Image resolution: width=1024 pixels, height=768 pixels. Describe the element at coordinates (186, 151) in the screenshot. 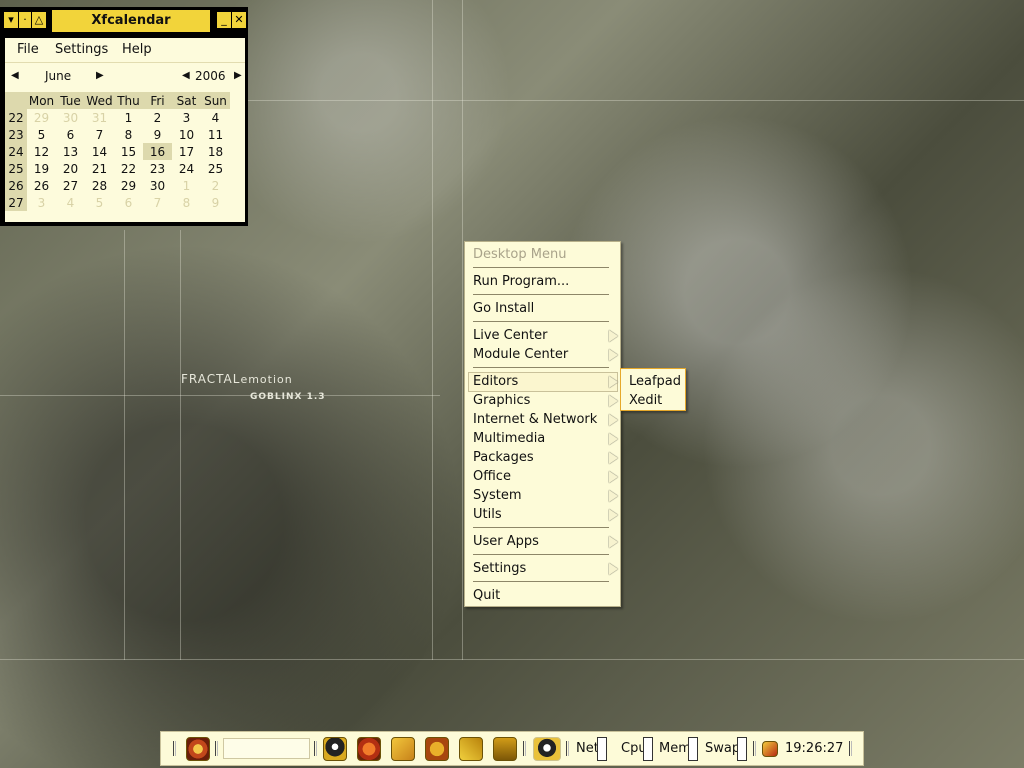

I see `calendar-day: 17` at that location.